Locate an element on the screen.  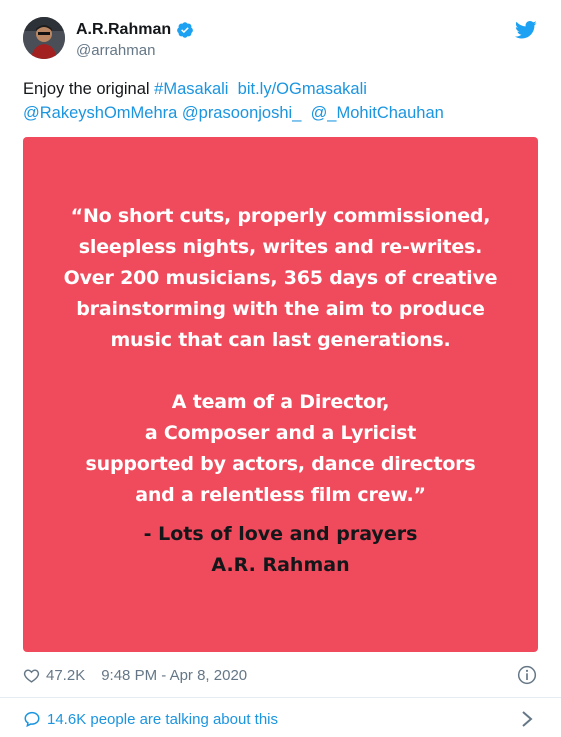
signature-line: A.R. Rahman is located at coordinates (280, 565).